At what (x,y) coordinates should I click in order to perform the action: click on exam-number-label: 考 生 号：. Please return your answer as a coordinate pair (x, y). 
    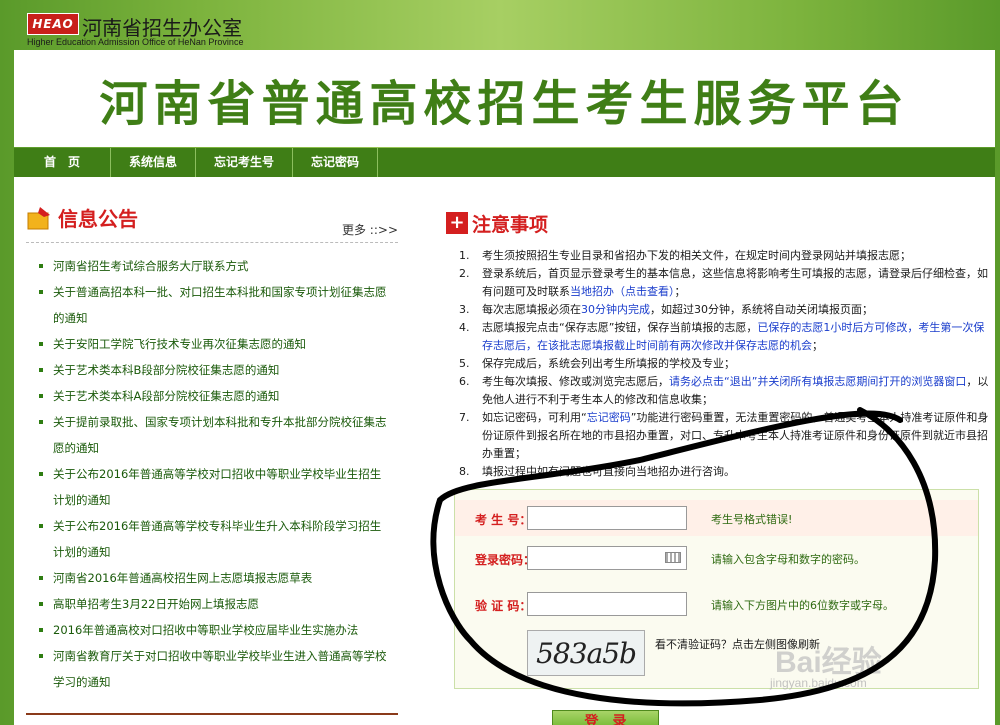
    Looking at the image, I should click on (503, 520).